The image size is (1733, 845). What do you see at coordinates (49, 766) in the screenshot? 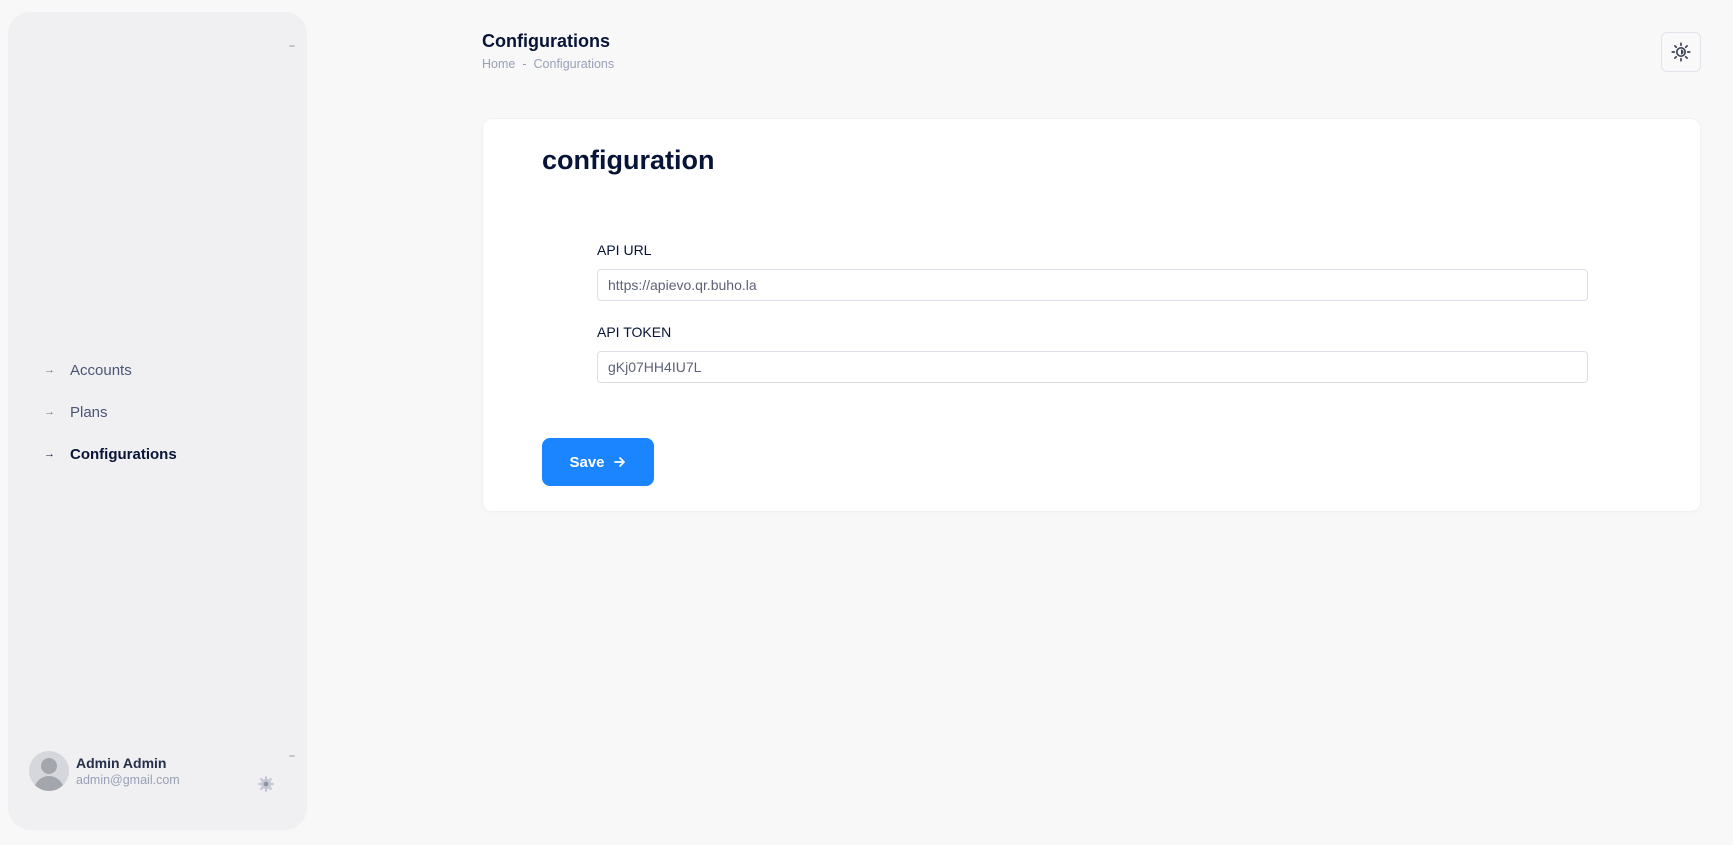
I see `avatar-head` at bounding box center [49, 766].